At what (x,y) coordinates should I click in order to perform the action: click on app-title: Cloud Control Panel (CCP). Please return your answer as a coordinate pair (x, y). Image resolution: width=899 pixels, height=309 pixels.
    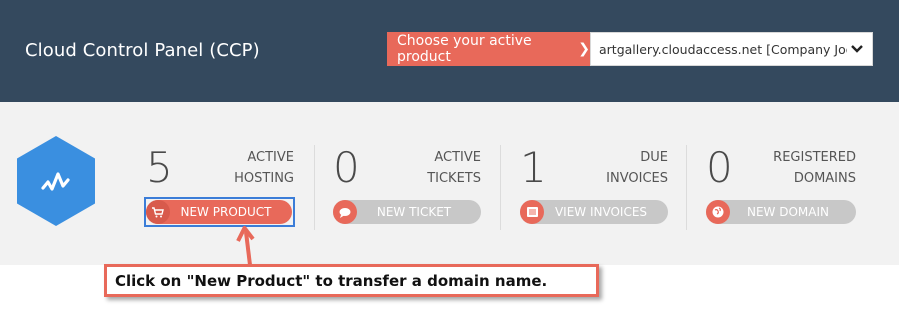
    Looking at the image, I should click on (142, 50).